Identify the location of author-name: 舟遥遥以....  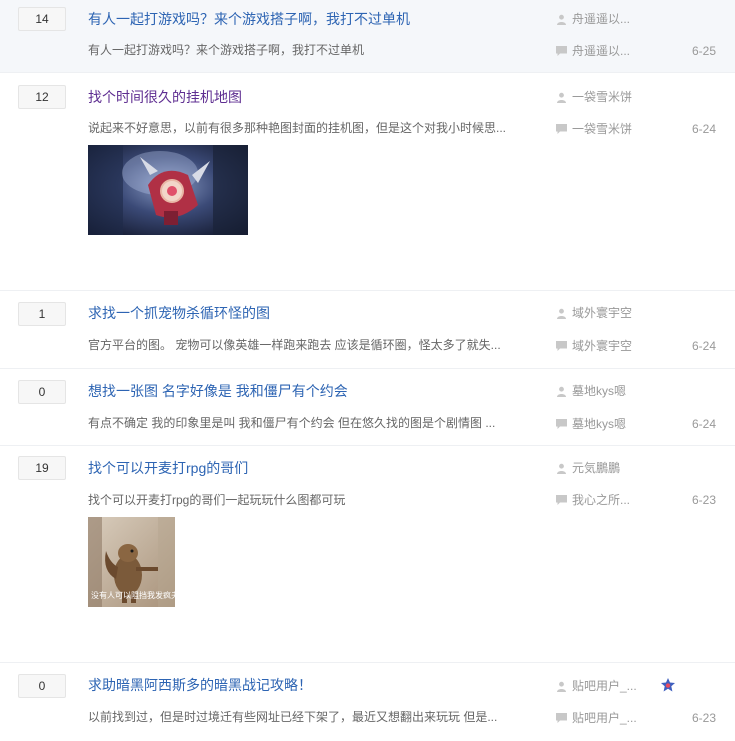
(601, 19).